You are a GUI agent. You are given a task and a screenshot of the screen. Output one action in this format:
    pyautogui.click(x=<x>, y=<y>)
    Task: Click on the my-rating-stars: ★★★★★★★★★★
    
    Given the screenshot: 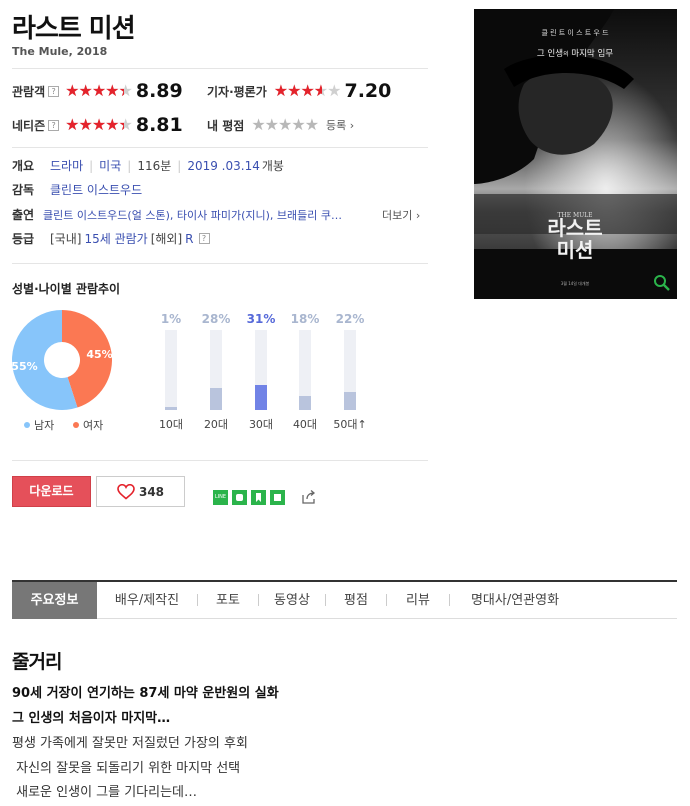 What is the action you would take?
    pyautogui.click(x=285, y=125)
    